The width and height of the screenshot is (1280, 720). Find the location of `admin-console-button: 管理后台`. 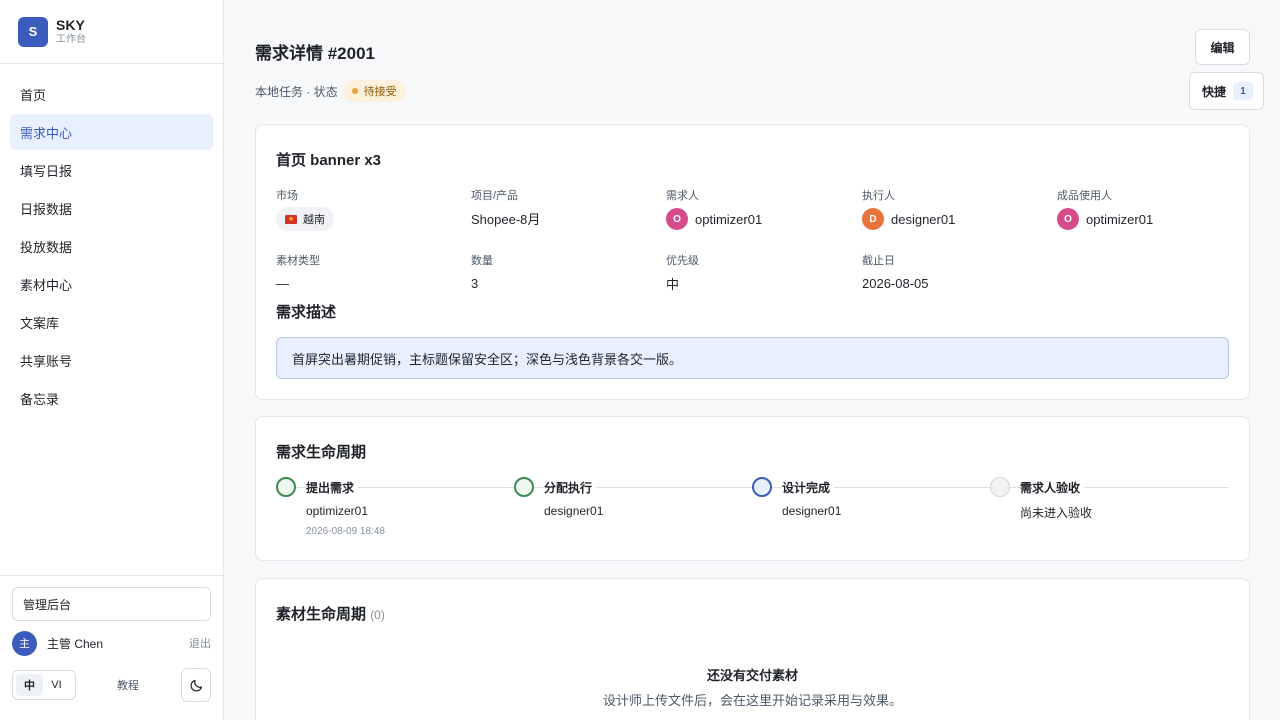

admin-console-button: 管理后台 is located at coordinates (111, 604).